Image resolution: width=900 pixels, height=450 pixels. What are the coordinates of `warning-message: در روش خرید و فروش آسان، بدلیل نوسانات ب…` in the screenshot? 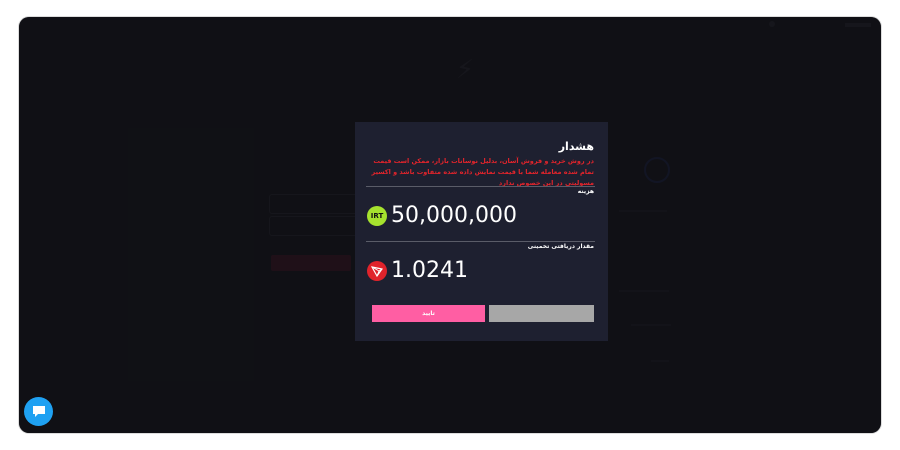 It's located at (482, 172).